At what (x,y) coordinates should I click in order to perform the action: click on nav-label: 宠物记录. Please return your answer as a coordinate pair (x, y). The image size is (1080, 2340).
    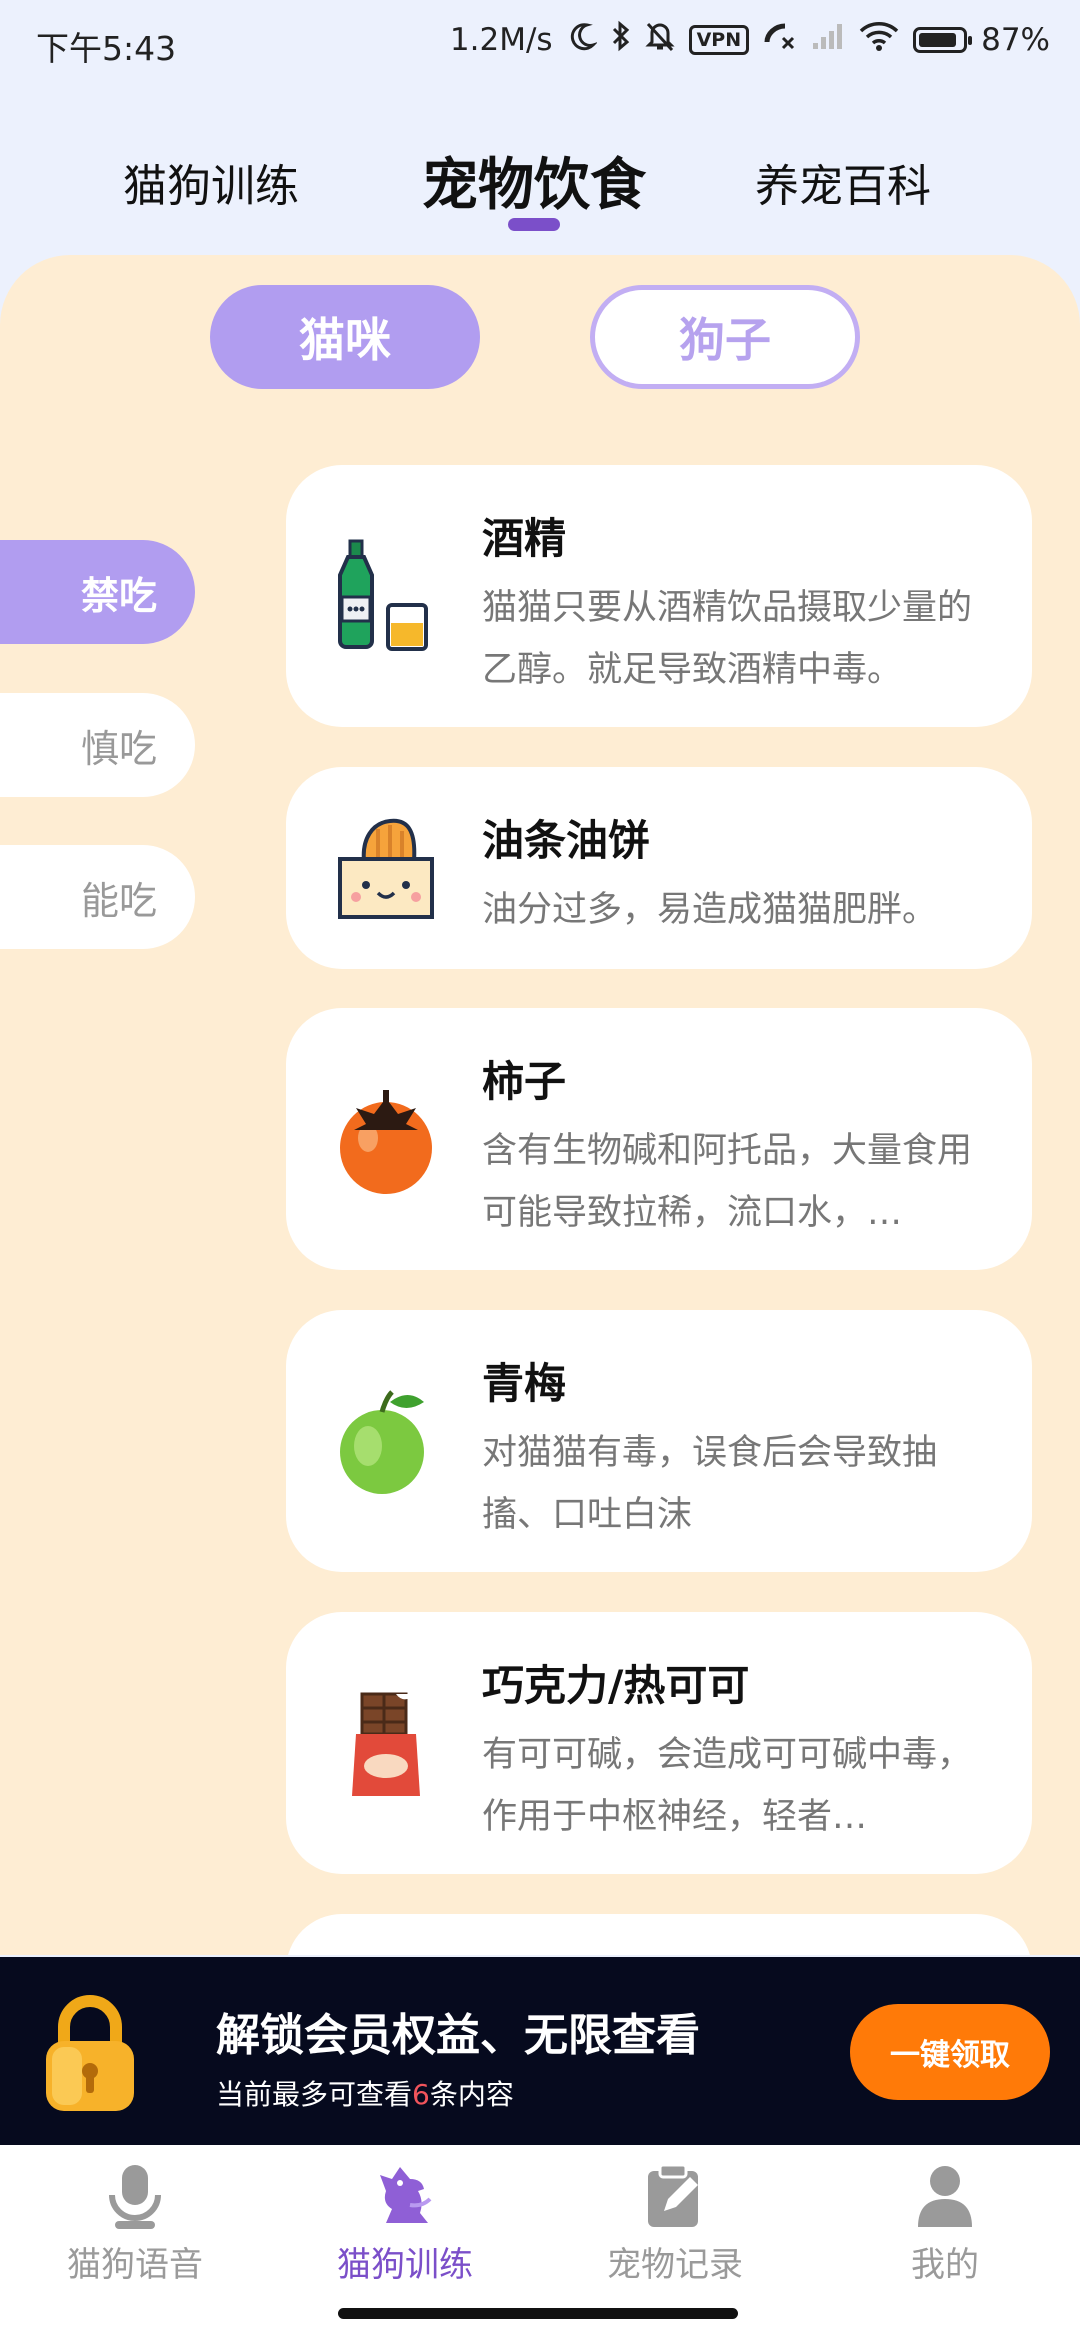
    Looking at the image, I should click on (675, 2265).